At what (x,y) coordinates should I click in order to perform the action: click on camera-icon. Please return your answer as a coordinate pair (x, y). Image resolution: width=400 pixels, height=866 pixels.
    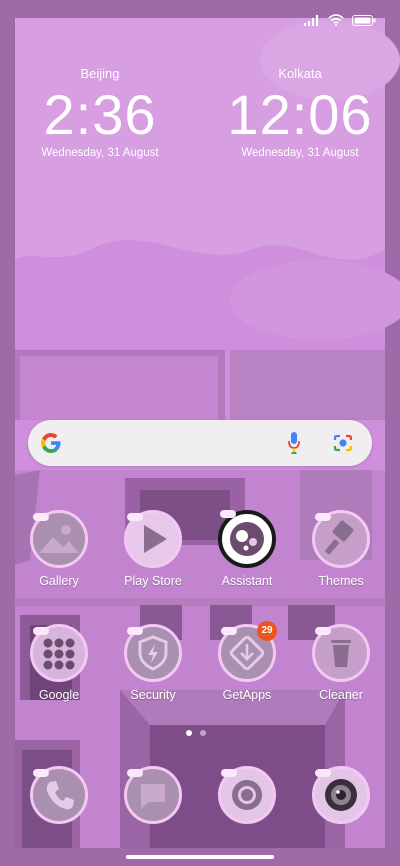
    Looking at the image, I should click on (341, 795).